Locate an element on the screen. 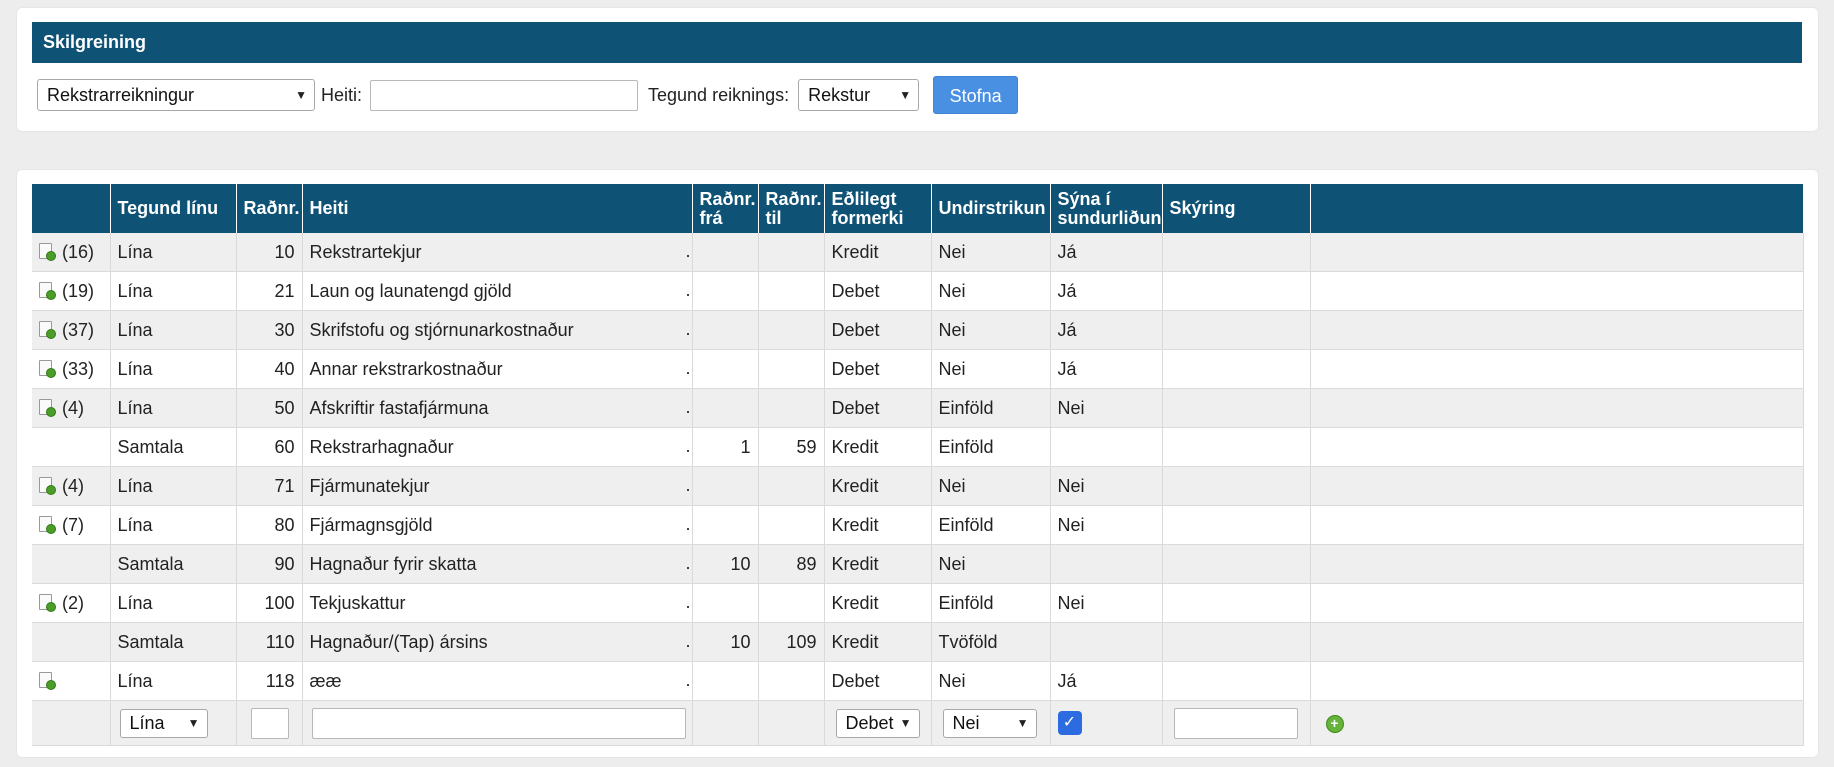 The image size is (1834, 767). col-header-underline: Undirstrikun is located at coordinates (991, 208).